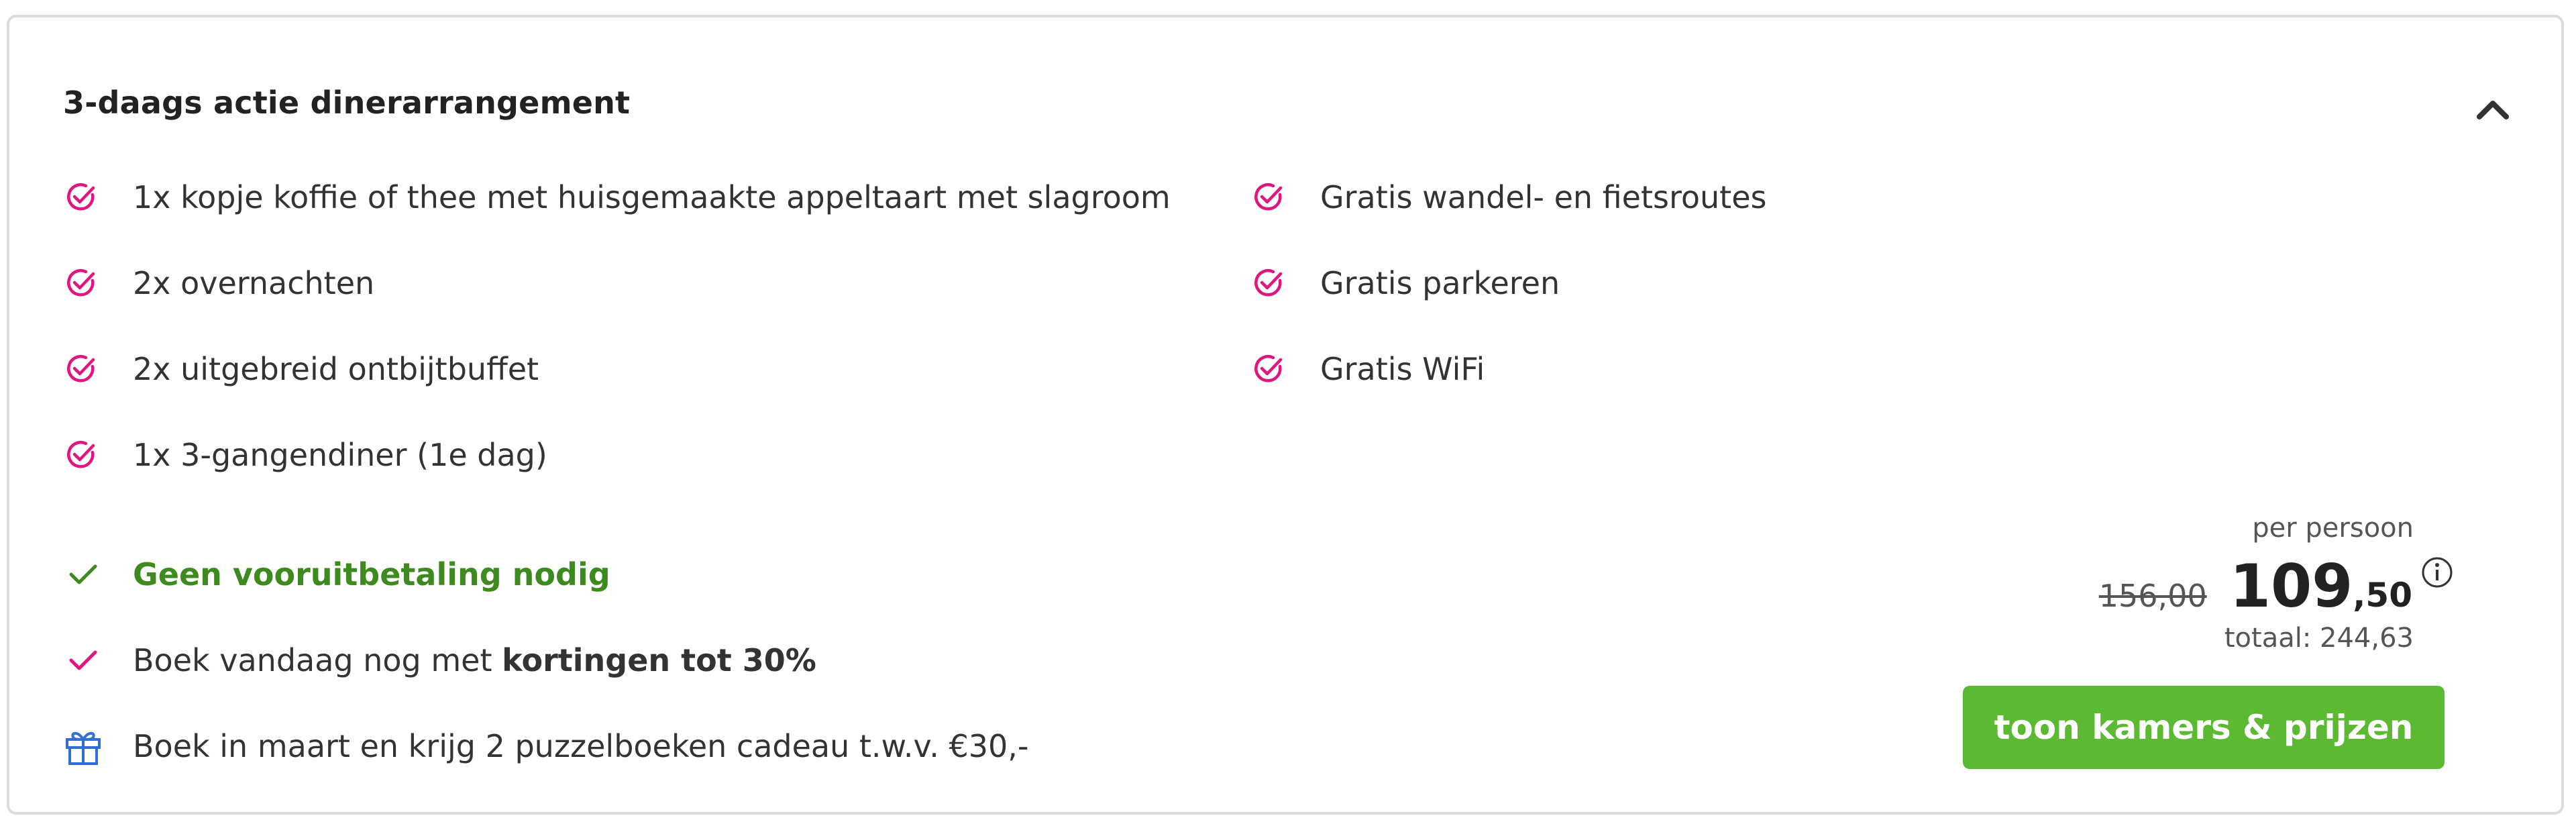 Image resolution: width=2576 pixels, height=820 pixels. Describe the element at coordinates (340, 455) in the screenshot. I see `feature-label: 1x 3-gangendiner (1e dag)` at that location.